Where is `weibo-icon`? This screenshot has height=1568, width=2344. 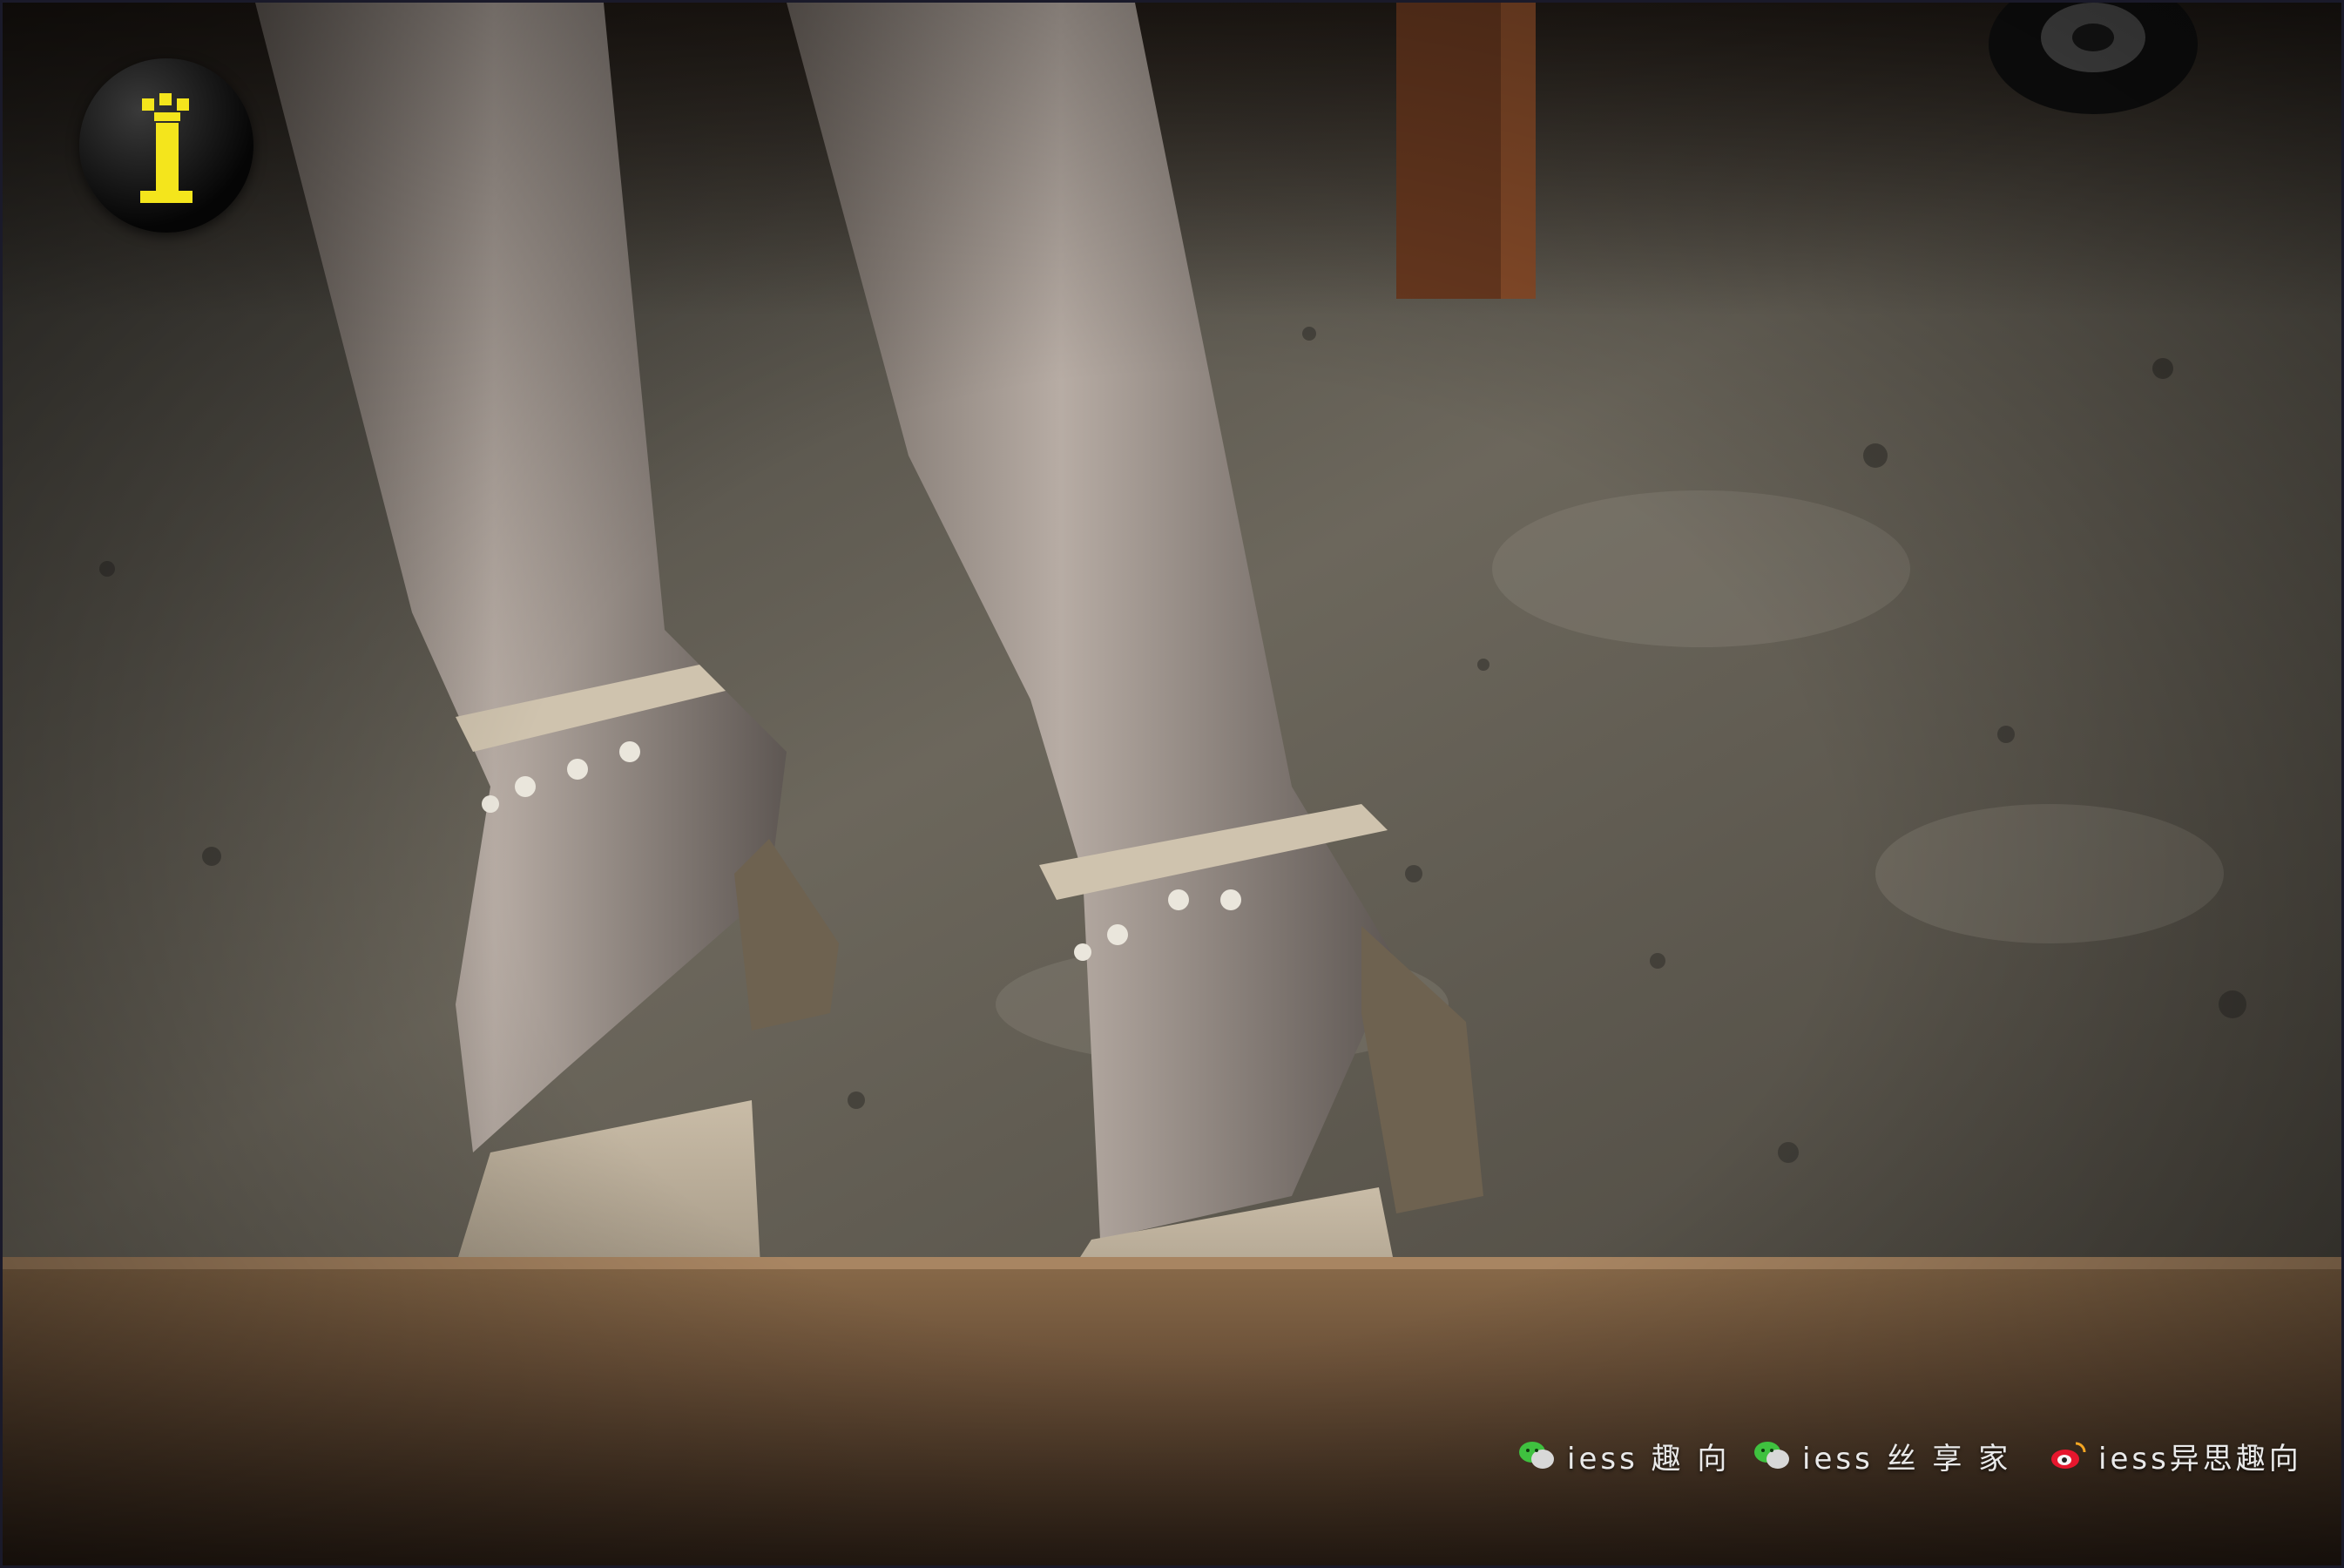
weibo-icon is located at coordinates (2069, 1456).